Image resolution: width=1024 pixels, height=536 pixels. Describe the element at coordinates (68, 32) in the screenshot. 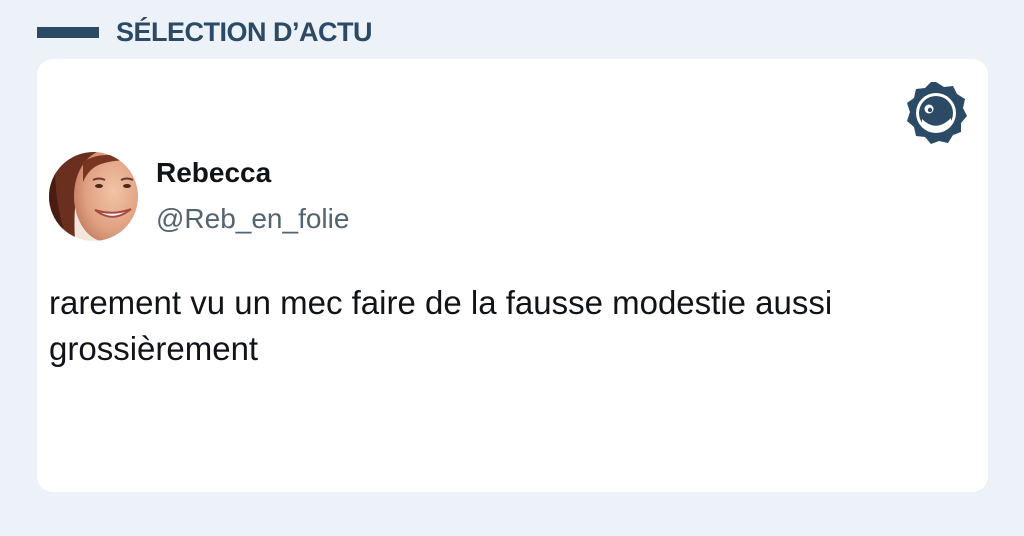

I see `header-accent-bar` at that location.